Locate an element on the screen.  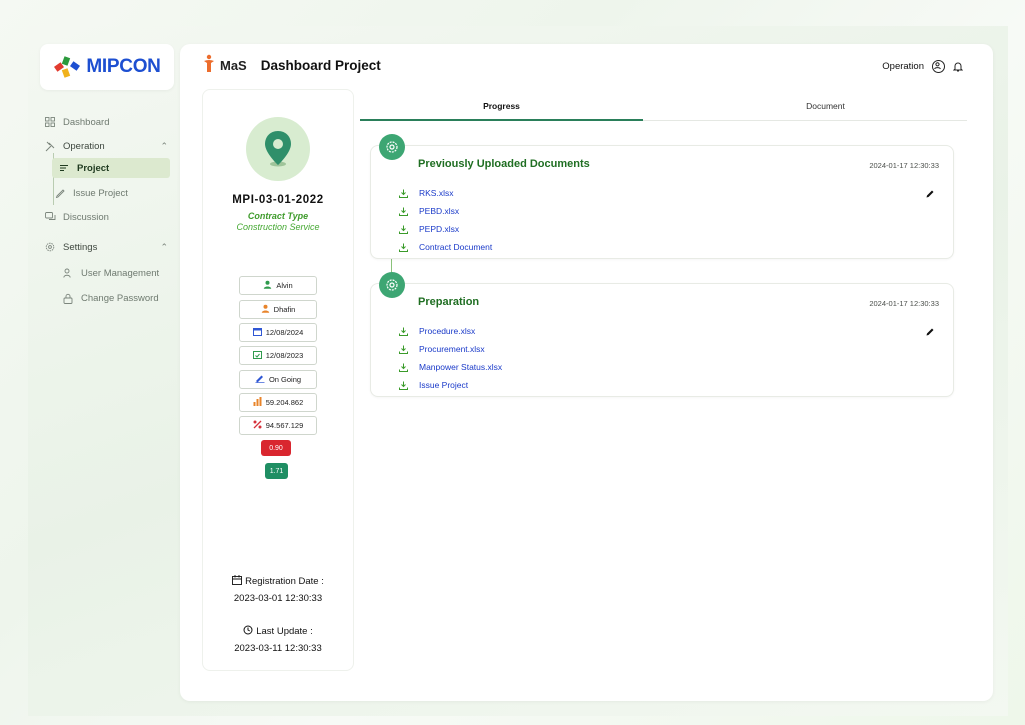
contract-type-label: Contract Type is located at coordinates (278, 216).